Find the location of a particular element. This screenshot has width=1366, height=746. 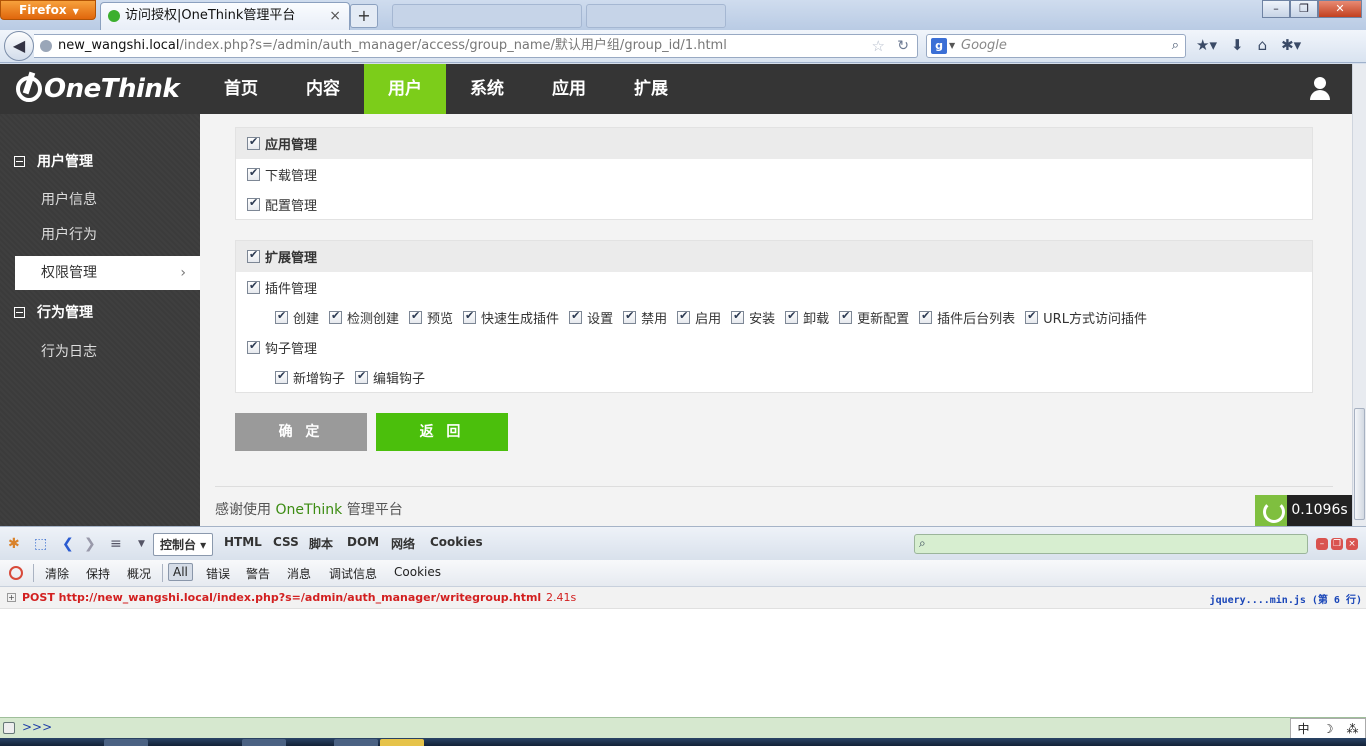

sidebar-group-user-management: 用户管理 is located at coordinates (53, 161).